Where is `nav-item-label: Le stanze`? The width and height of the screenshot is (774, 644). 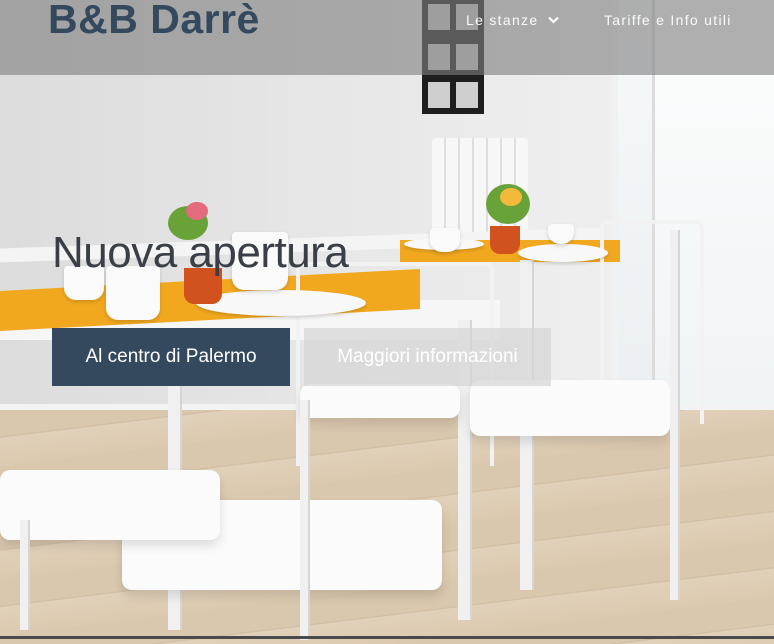
nav-item-label: Le stanze is located at coordinates (502, 20).